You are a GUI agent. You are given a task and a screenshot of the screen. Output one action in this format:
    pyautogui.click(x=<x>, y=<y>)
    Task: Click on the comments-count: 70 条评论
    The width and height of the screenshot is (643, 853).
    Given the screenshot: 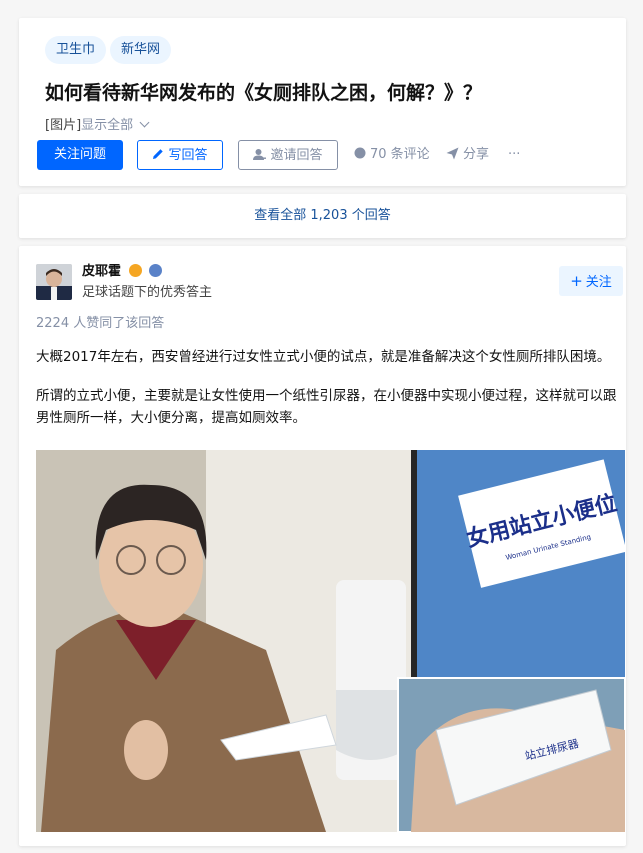 What is the action you would take?
    pyautogui.click(x=400, y=154)
    